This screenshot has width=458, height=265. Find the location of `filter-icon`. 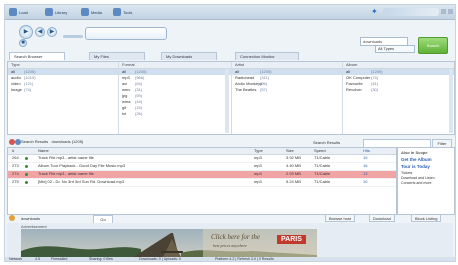

filter-icon is located at coordinates (12, 218).